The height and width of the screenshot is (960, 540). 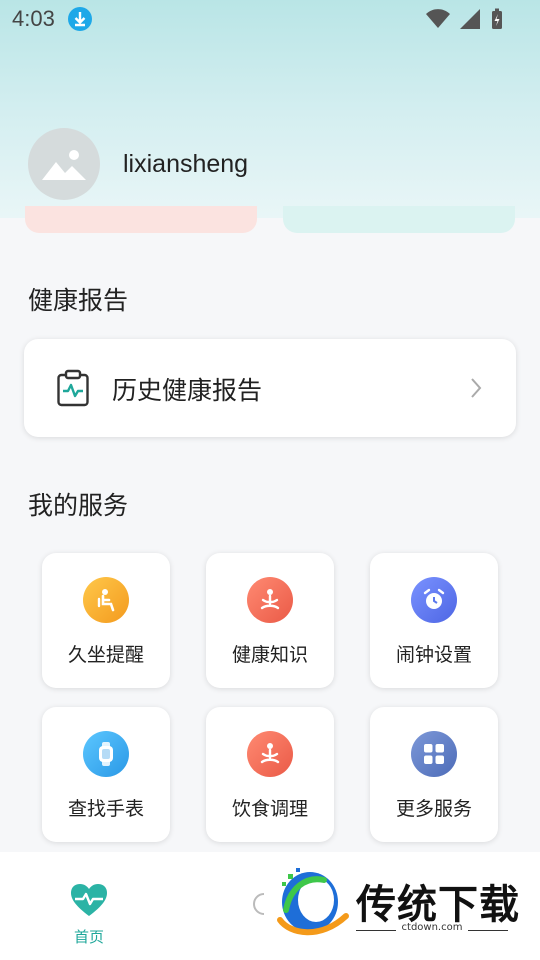 What do you see at coordinates (186, 164) in the screenshot?
I see `username: lixiansheng` at bounding box center [186, 164].